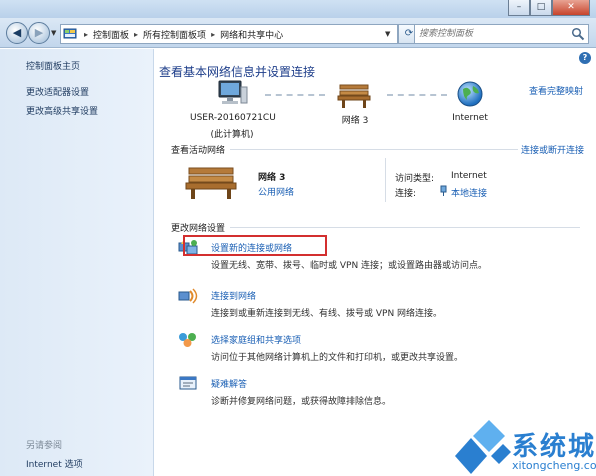  Describe the element at coordinates (554, 465) in the screenshot. I see `watermark-url: xitongcheng.com` at that location.